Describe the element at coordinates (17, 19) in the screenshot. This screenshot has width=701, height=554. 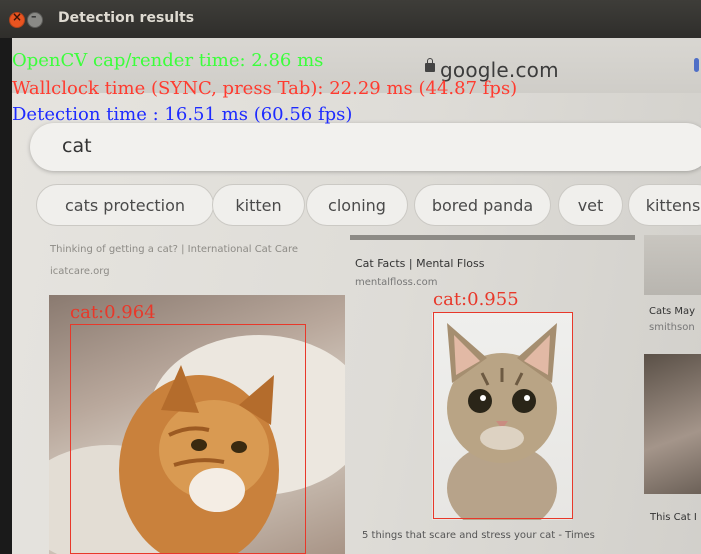
I see `close-window-button` at that location.